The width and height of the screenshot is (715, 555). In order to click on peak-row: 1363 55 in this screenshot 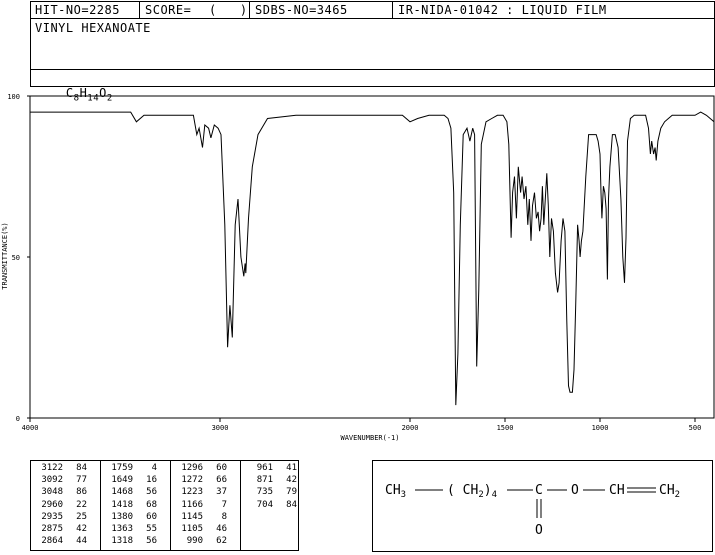, I will do `click(131, 529)`.